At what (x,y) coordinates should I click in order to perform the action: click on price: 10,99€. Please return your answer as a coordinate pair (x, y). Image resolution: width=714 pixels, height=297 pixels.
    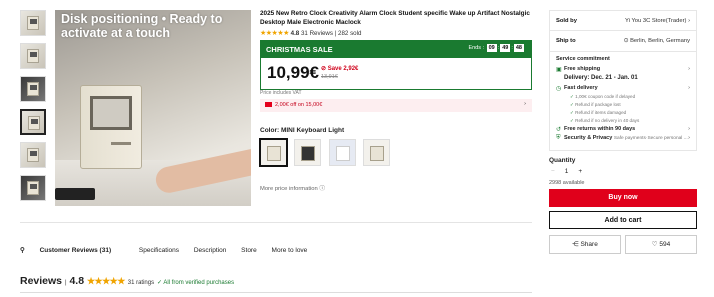
    Looking at the image, I should click on (293, 72).